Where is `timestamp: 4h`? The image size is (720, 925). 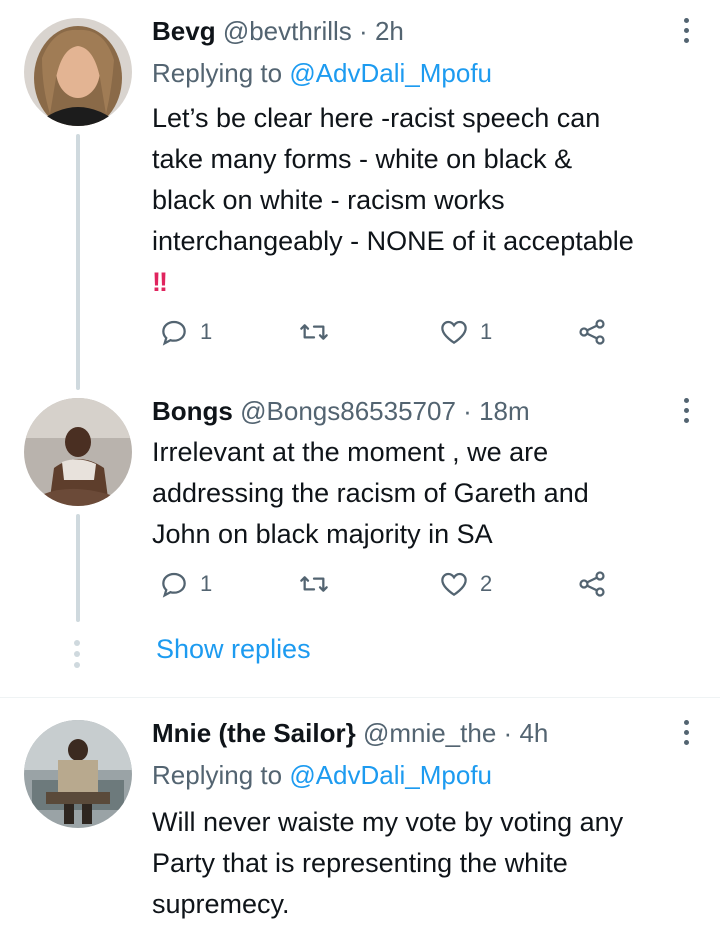
timestamp: 4h is located at coordinates (533, 733).